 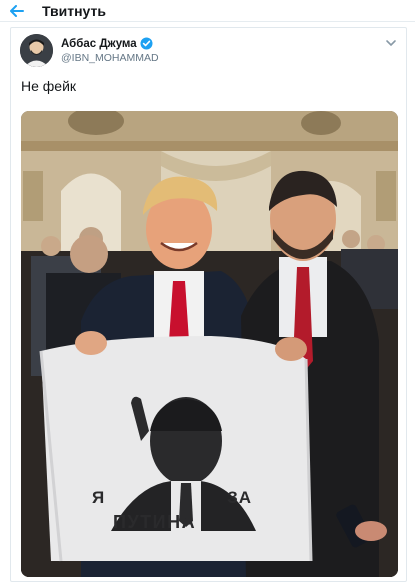 I want to click on sweater-text-ya: Я, so click(x=99, y=497).